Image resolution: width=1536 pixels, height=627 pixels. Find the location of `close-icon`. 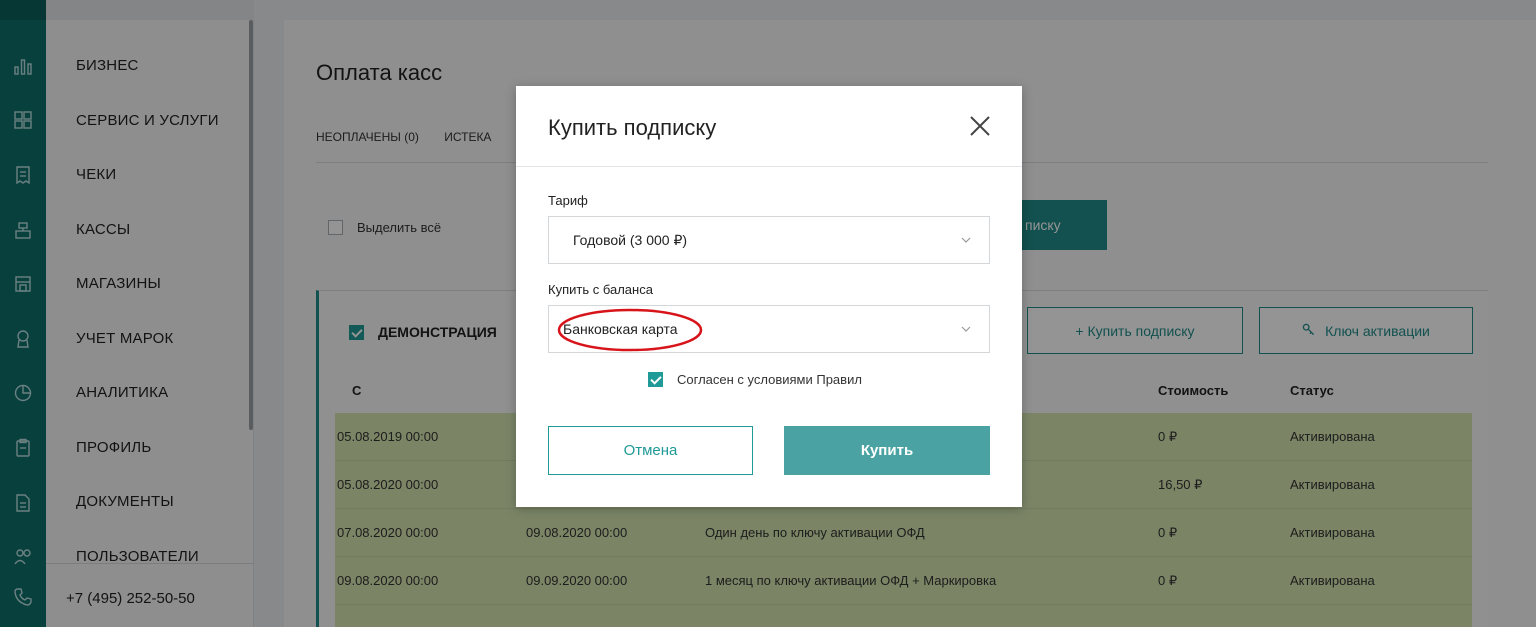

close-icon is located at coordinates (980, 126).